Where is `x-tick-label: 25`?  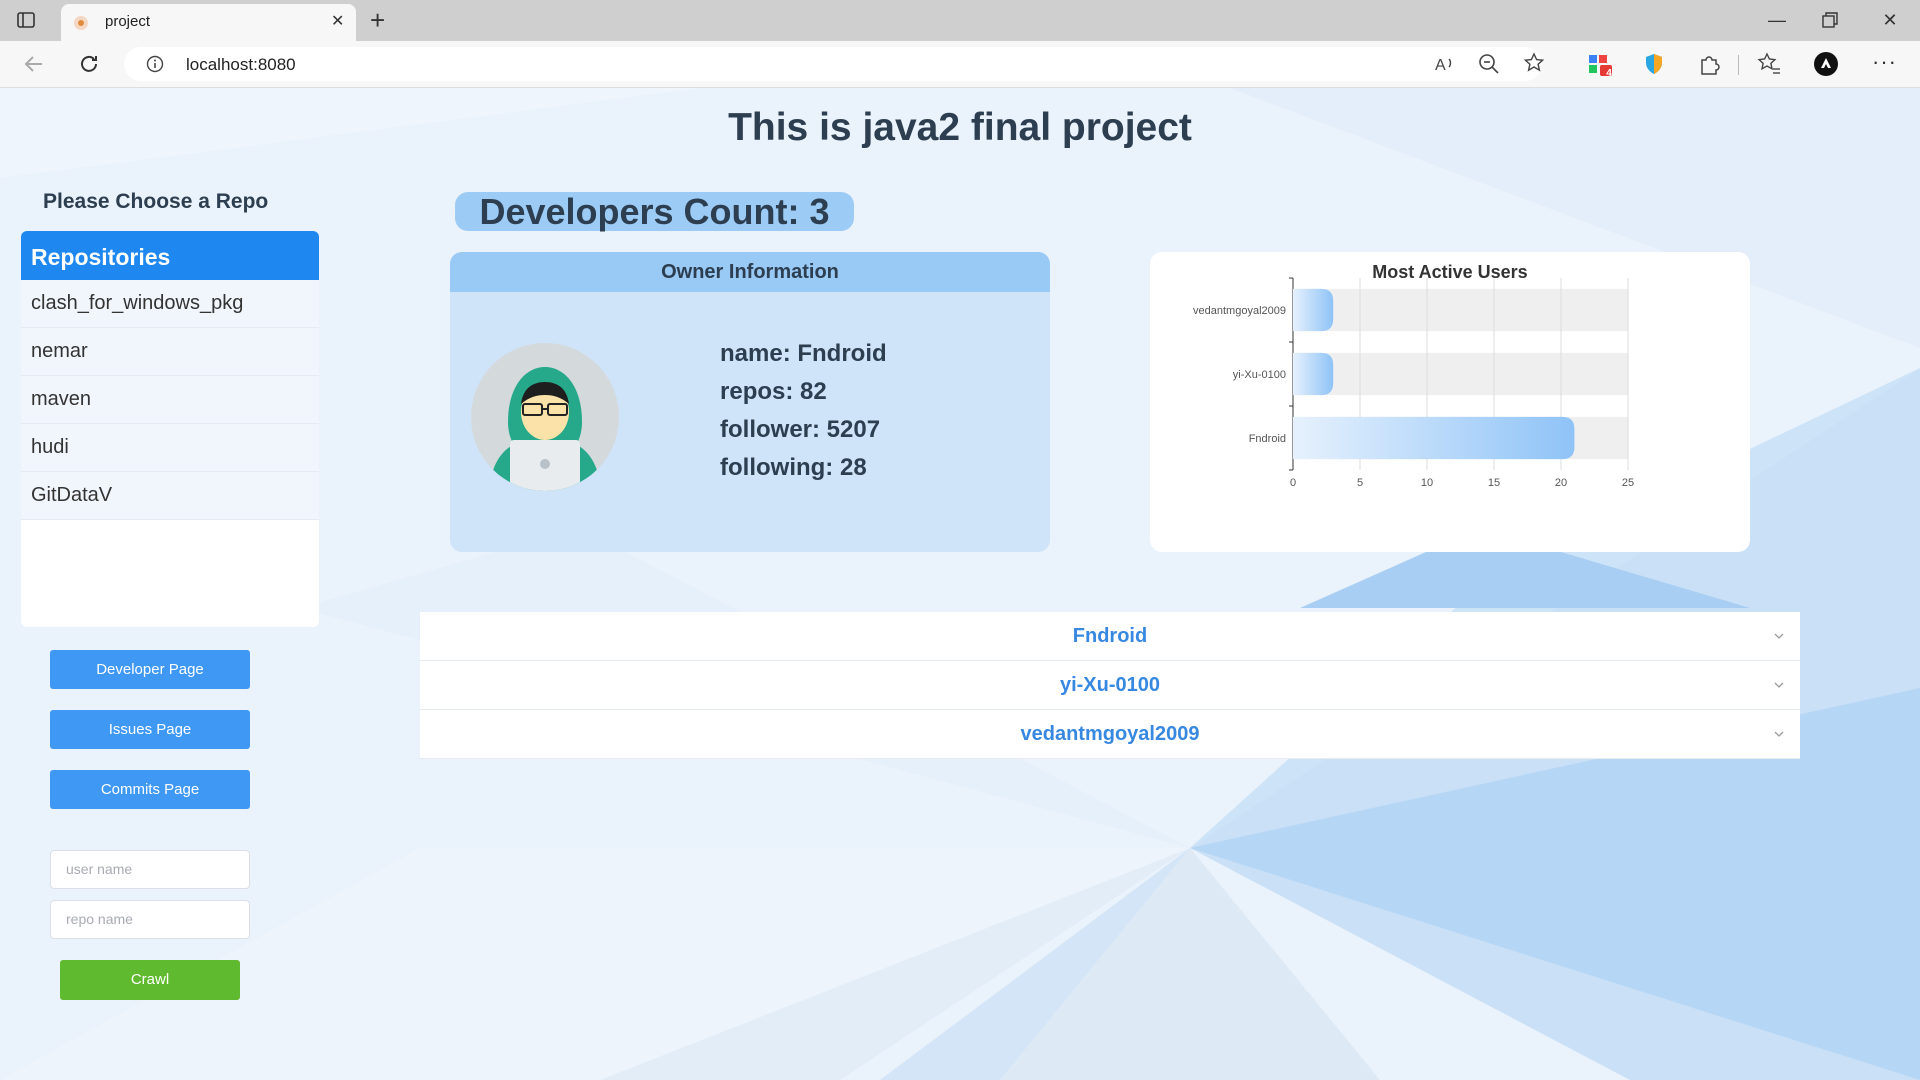
x-tick-label: 25 is located at coordinates (1628, 483).